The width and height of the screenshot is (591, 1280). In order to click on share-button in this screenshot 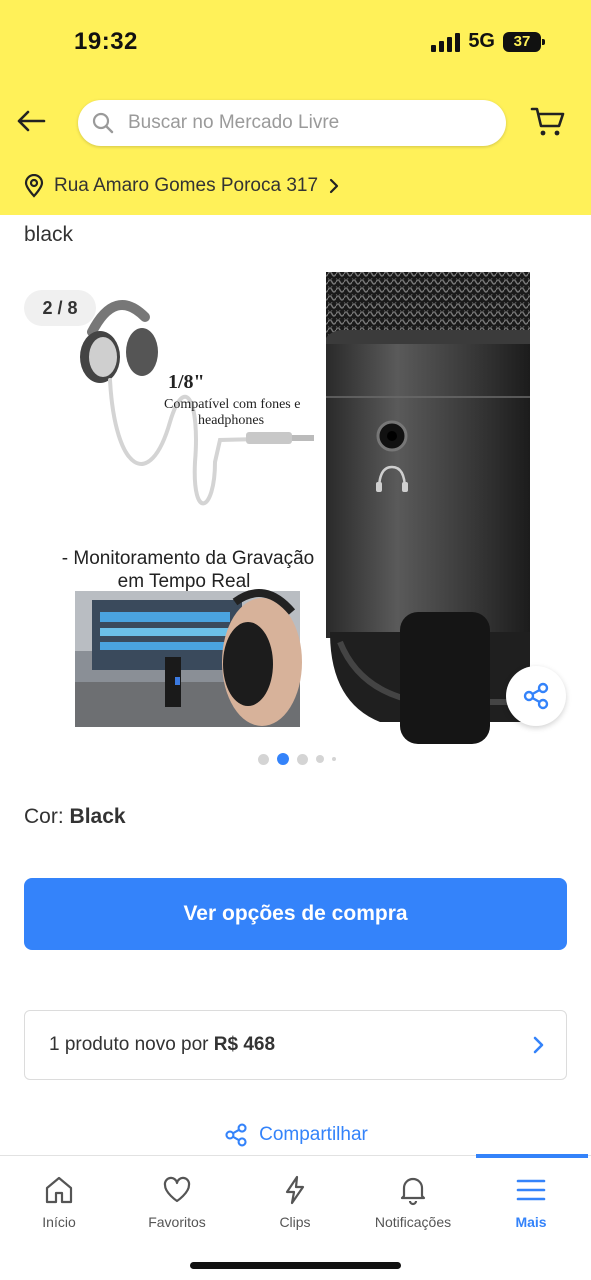, I will do `click(536, 696)`.